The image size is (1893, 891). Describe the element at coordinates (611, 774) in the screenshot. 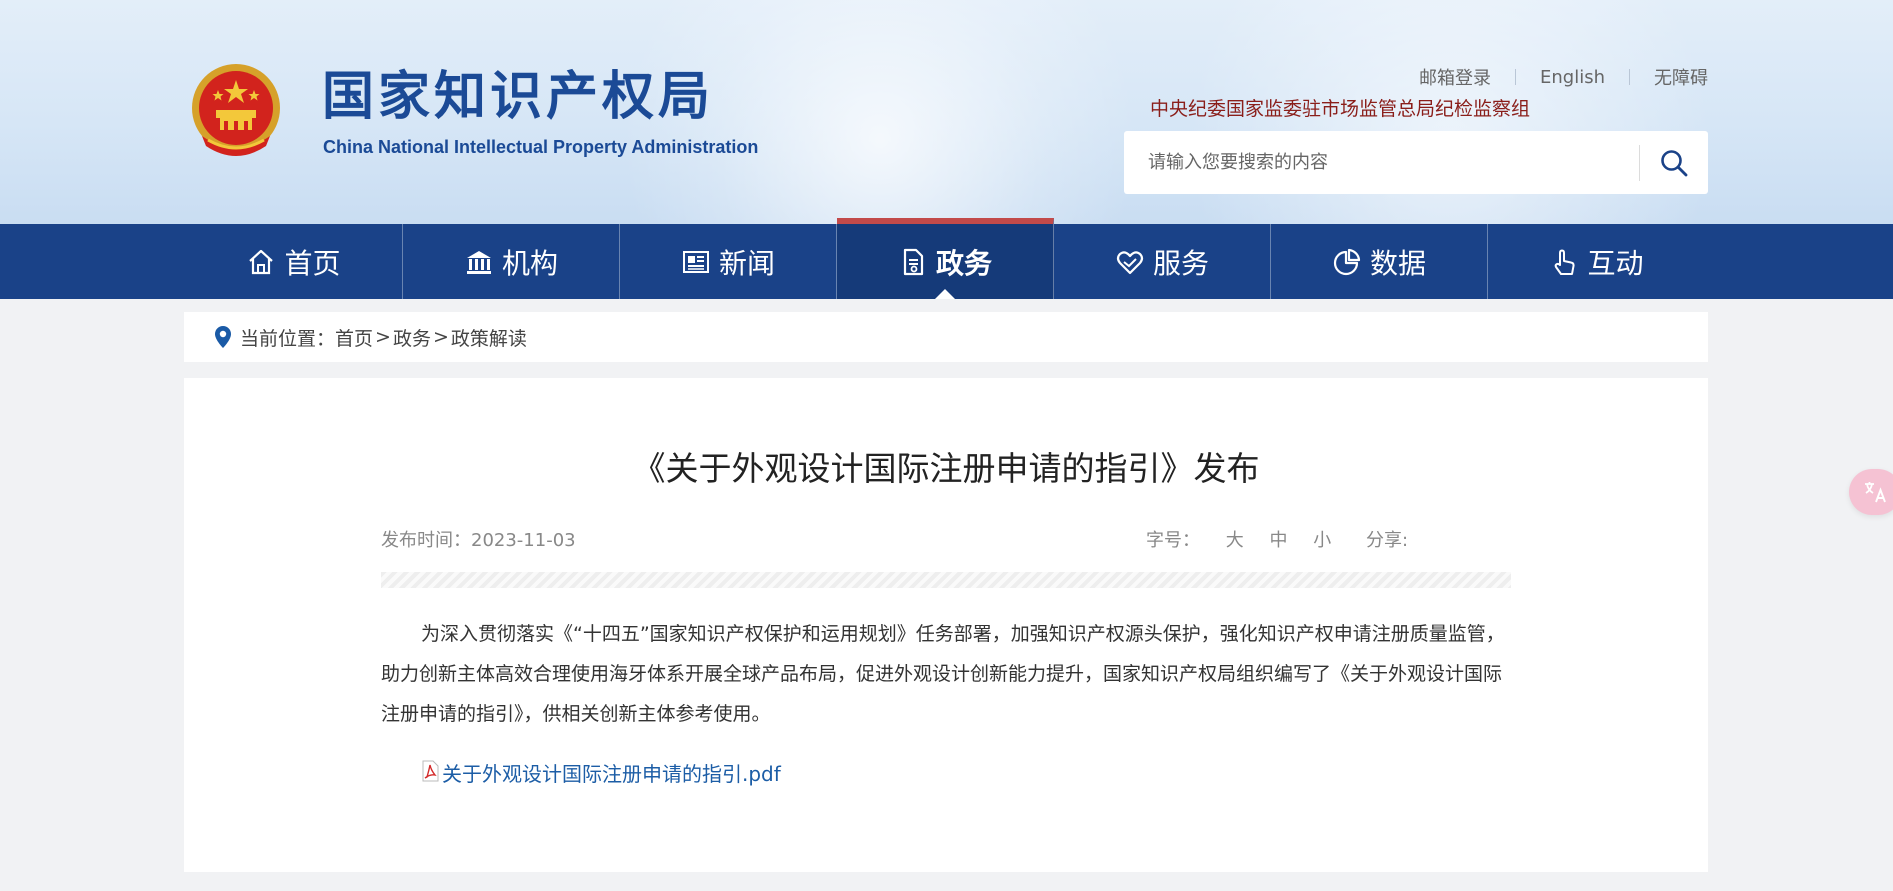

I see `attachment-label: 关于外观设计国际注册申请的指引.pdf` at that location.